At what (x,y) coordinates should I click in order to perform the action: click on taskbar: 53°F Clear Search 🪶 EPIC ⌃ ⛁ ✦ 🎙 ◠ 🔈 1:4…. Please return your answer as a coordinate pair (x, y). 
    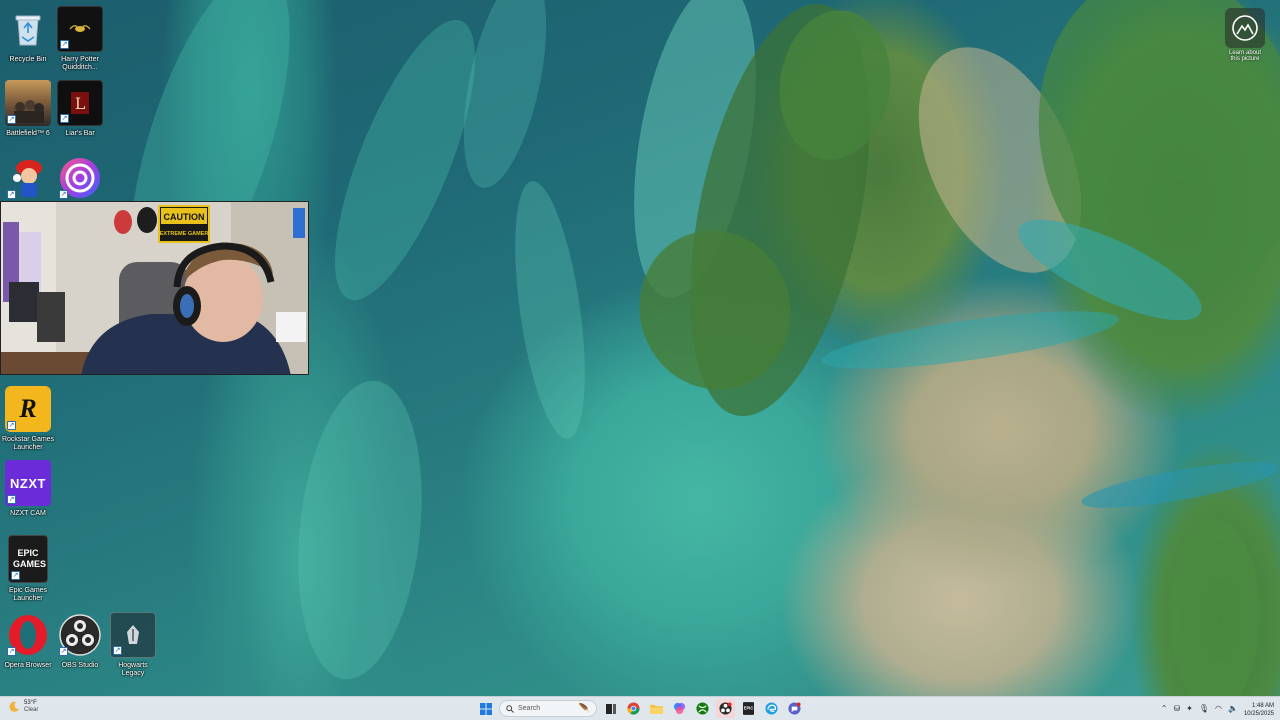
    Looking at the image, I should click on (640, 708).